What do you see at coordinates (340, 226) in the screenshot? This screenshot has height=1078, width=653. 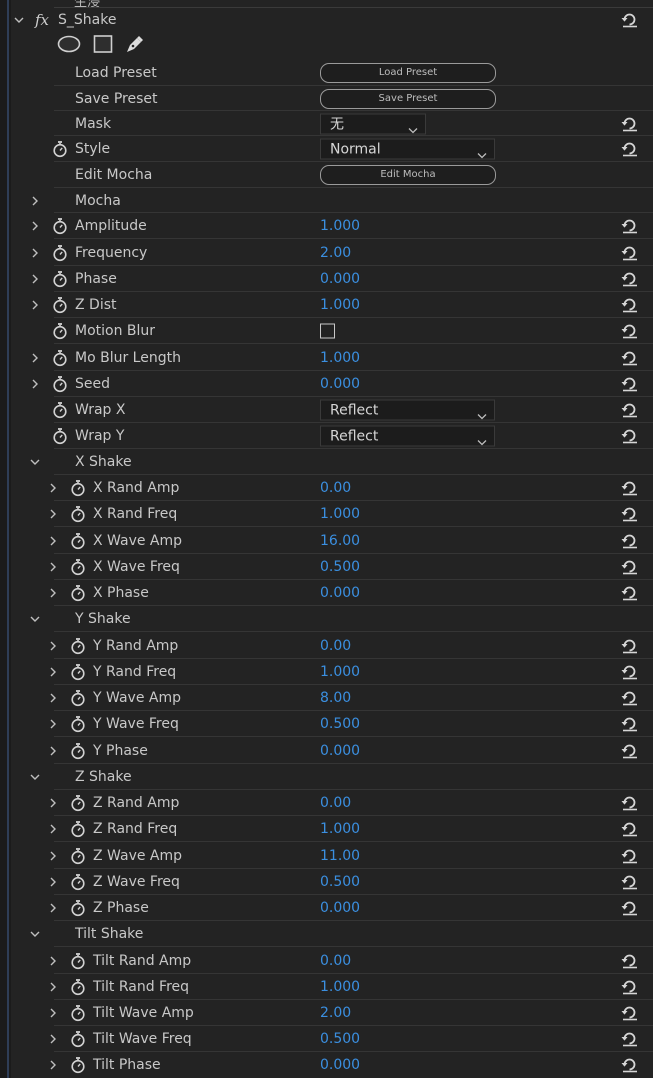 I see `amplitude-value: 1.000` at bounding box center [340, 226].